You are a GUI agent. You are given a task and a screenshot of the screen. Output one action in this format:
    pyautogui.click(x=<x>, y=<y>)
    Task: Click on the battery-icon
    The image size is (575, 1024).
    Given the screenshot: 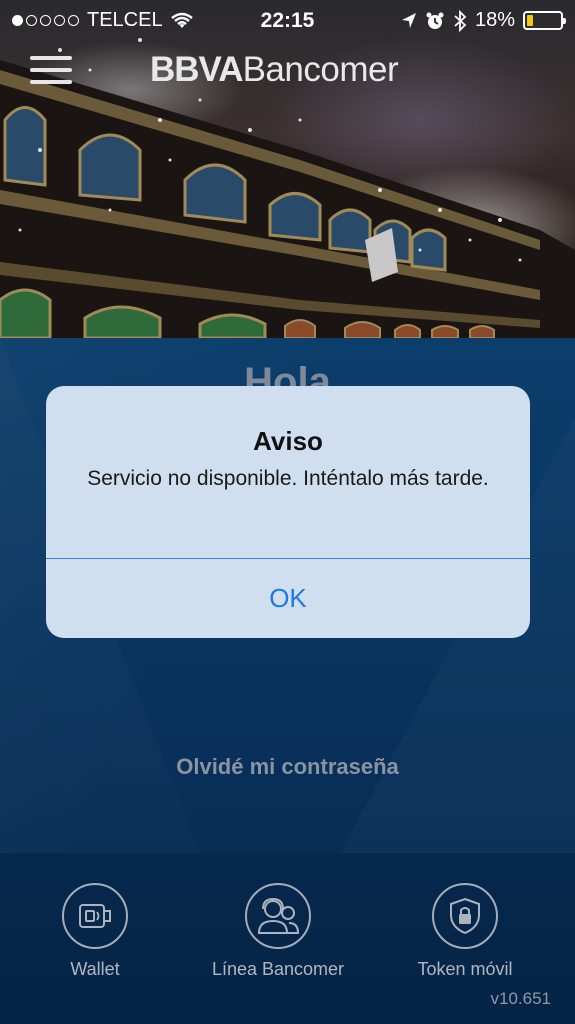 What is the action you would take?
    pyautogui.click(x=544, y=20)
    